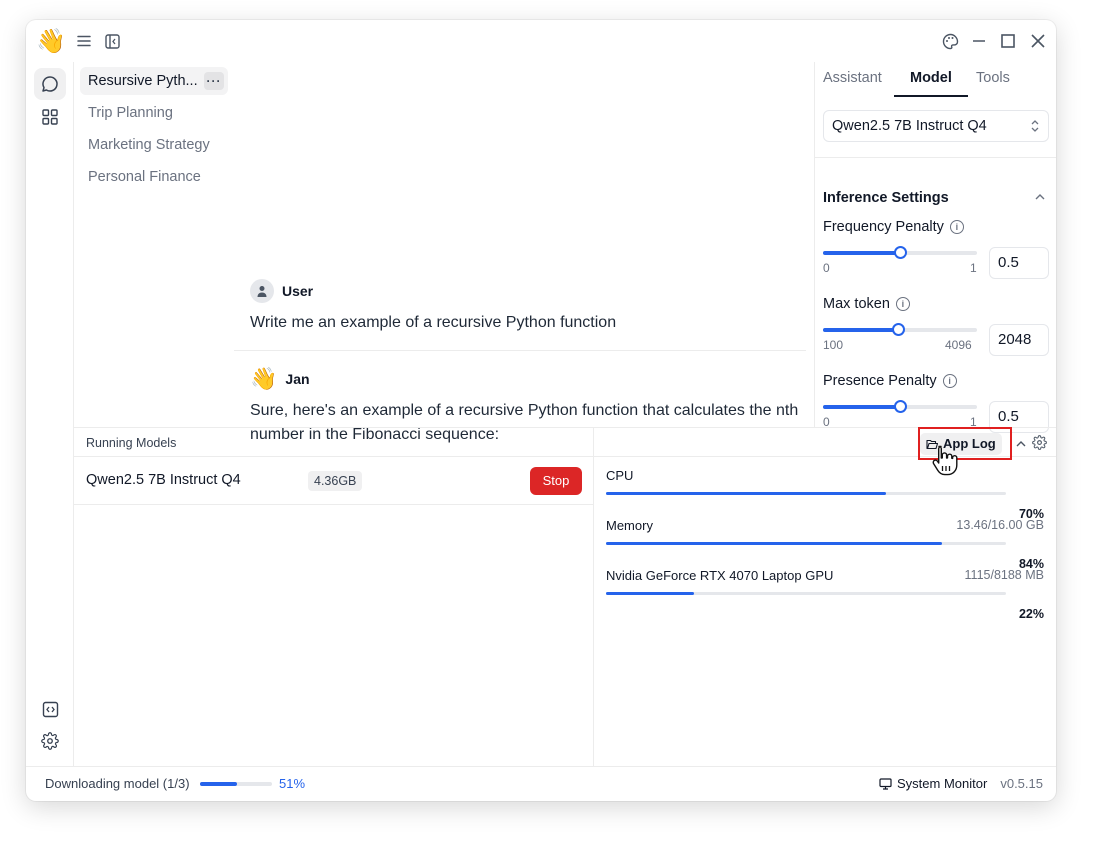  Describe the element at coordinates (298, 291) in the screenshot. I see `message-author: User` at that location.